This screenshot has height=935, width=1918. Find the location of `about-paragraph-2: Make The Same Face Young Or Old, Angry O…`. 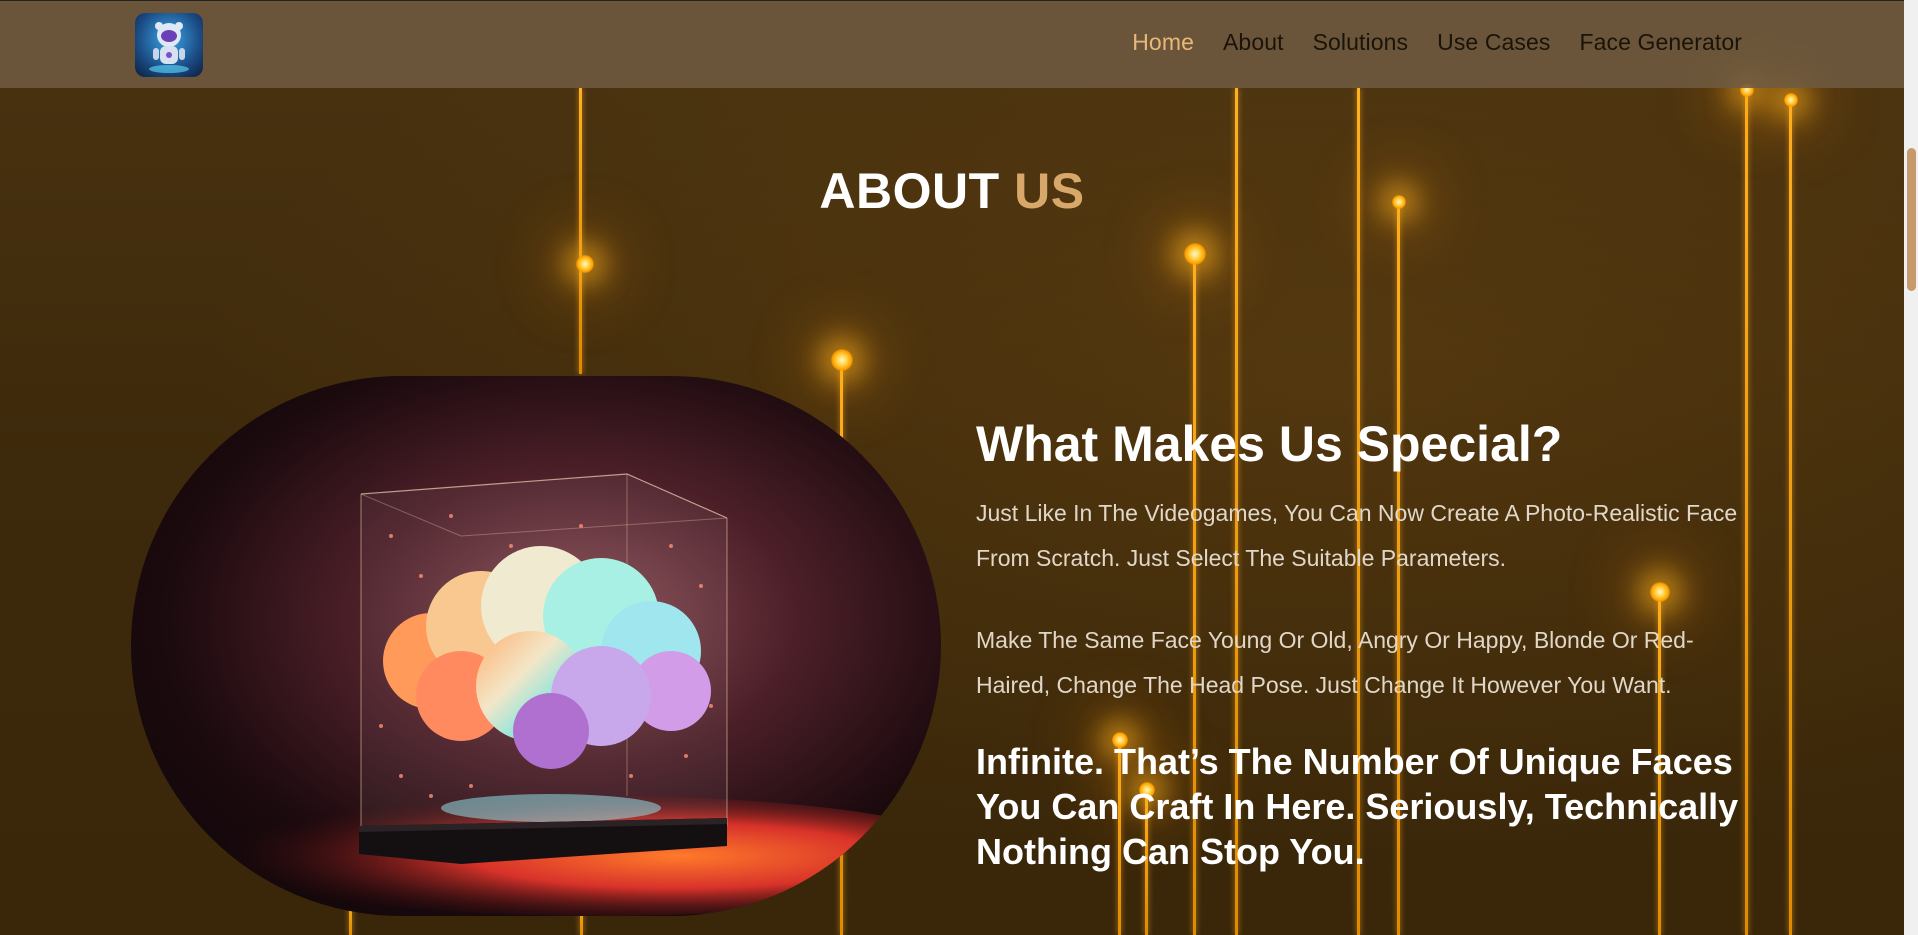

about-paragraph-2: Make The Same Face Young Or Old, Angry O… is located at coordinates (1335, 662).